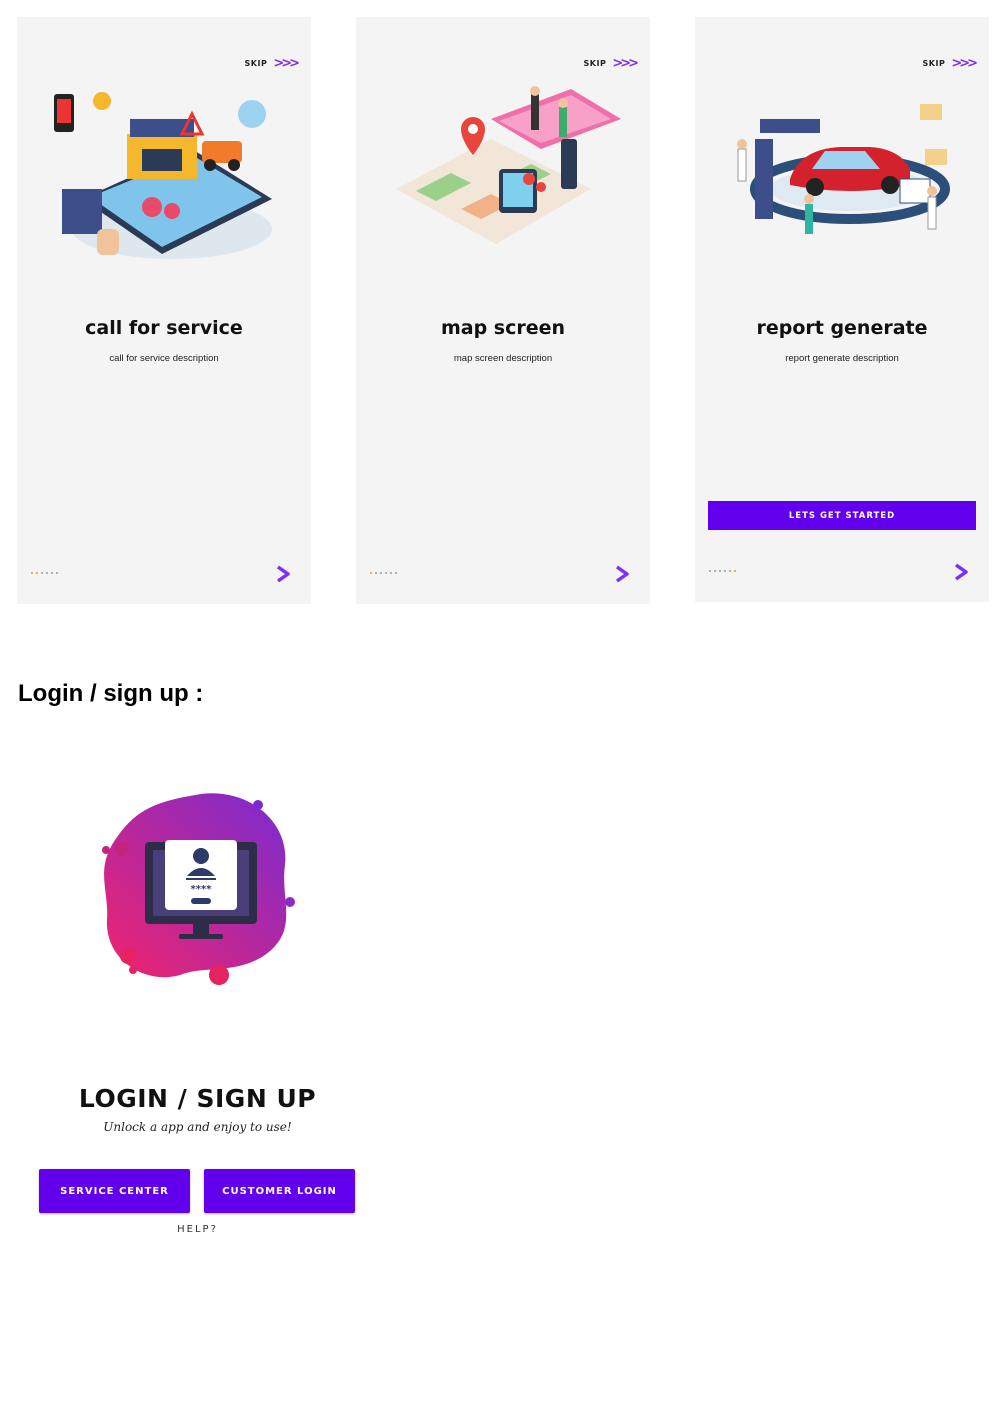 The image size is (1005, 1423). Describe the element at coordinates (503, 358) in the screenshot. I see `screen-description: map screen description` at that location.